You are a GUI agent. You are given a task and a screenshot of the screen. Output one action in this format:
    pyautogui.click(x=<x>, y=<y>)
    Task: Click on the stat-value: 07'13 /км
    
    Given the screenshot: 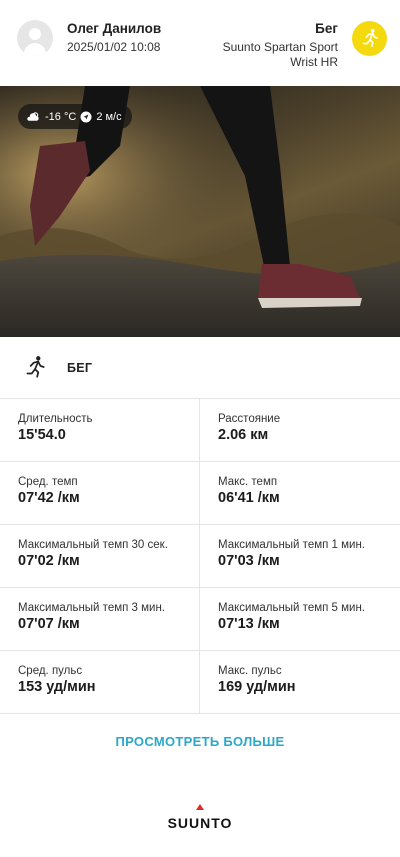 What is the action you would take?
    pyautogui.click(x=249, y=624)
    